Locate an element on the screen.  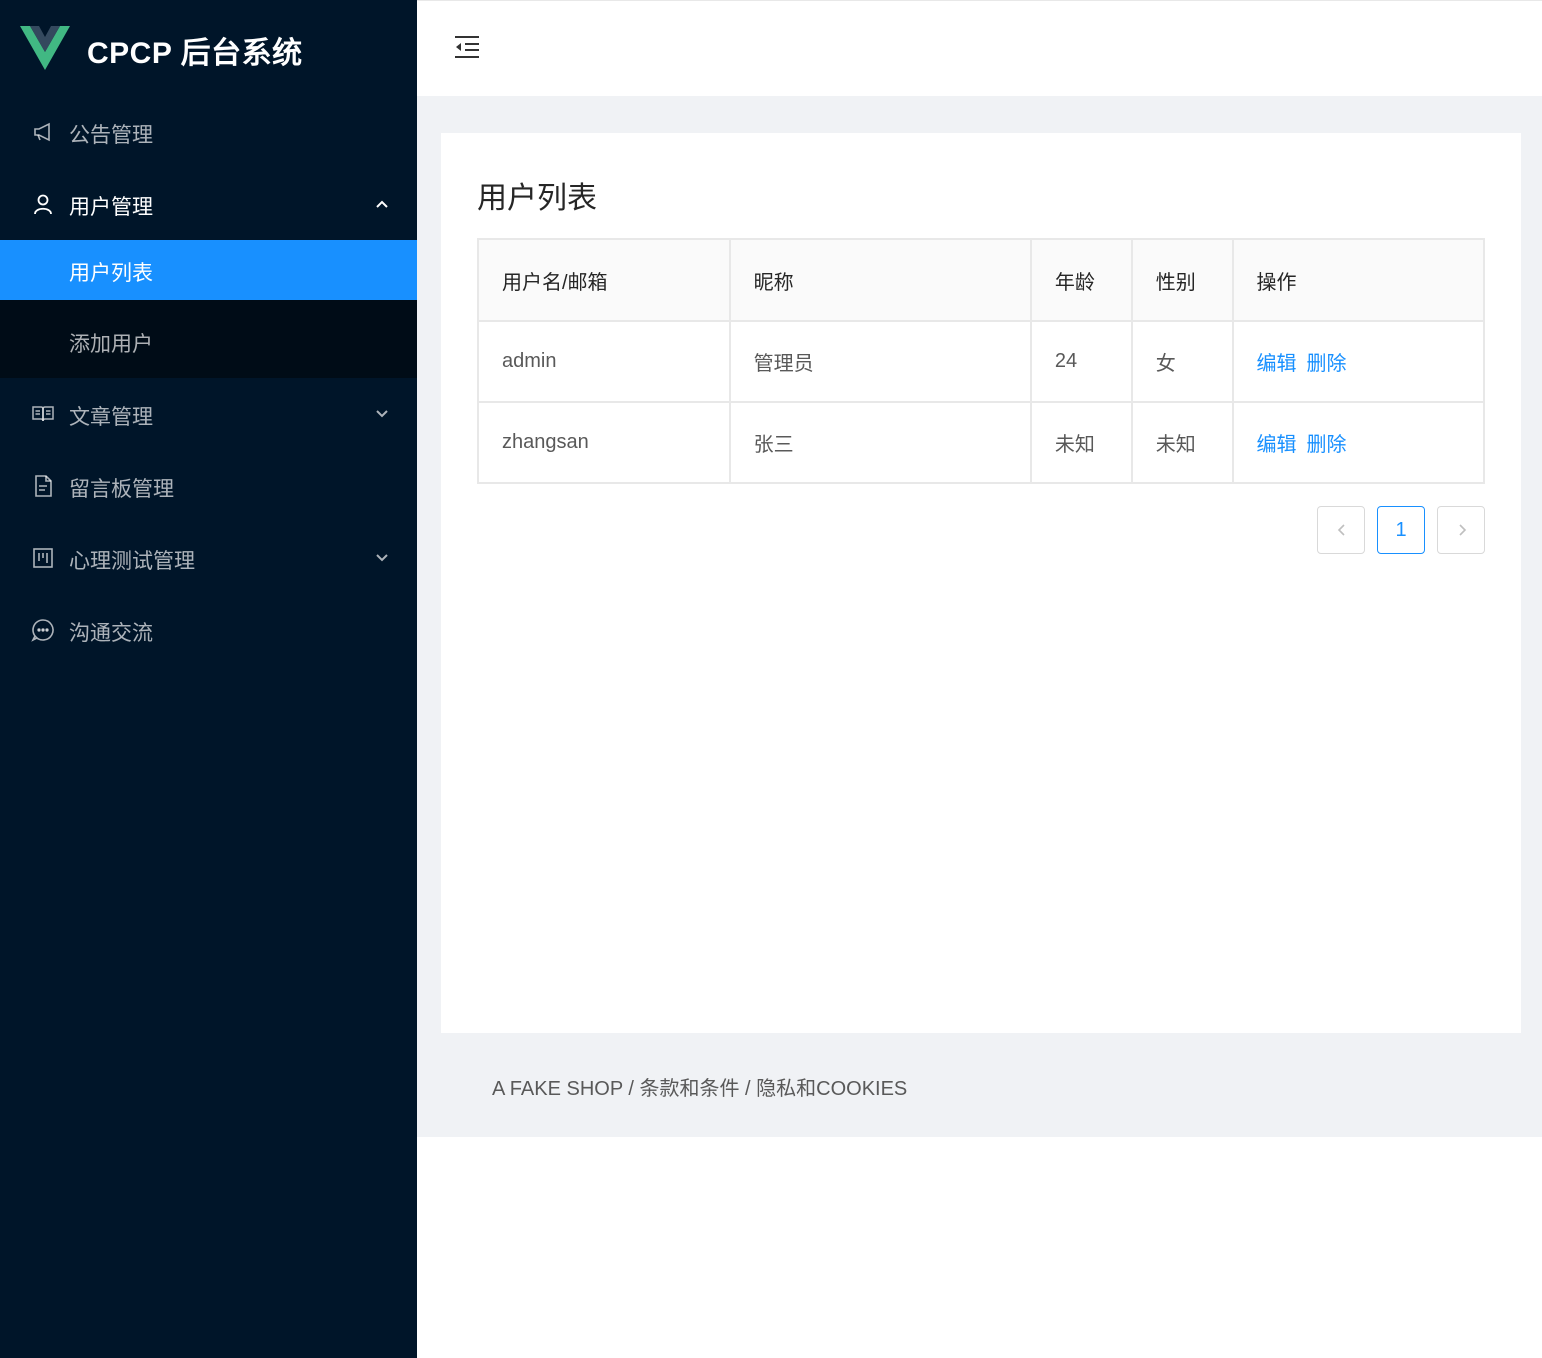
cell-age: 未知 is located at coordinates (1081, 442).